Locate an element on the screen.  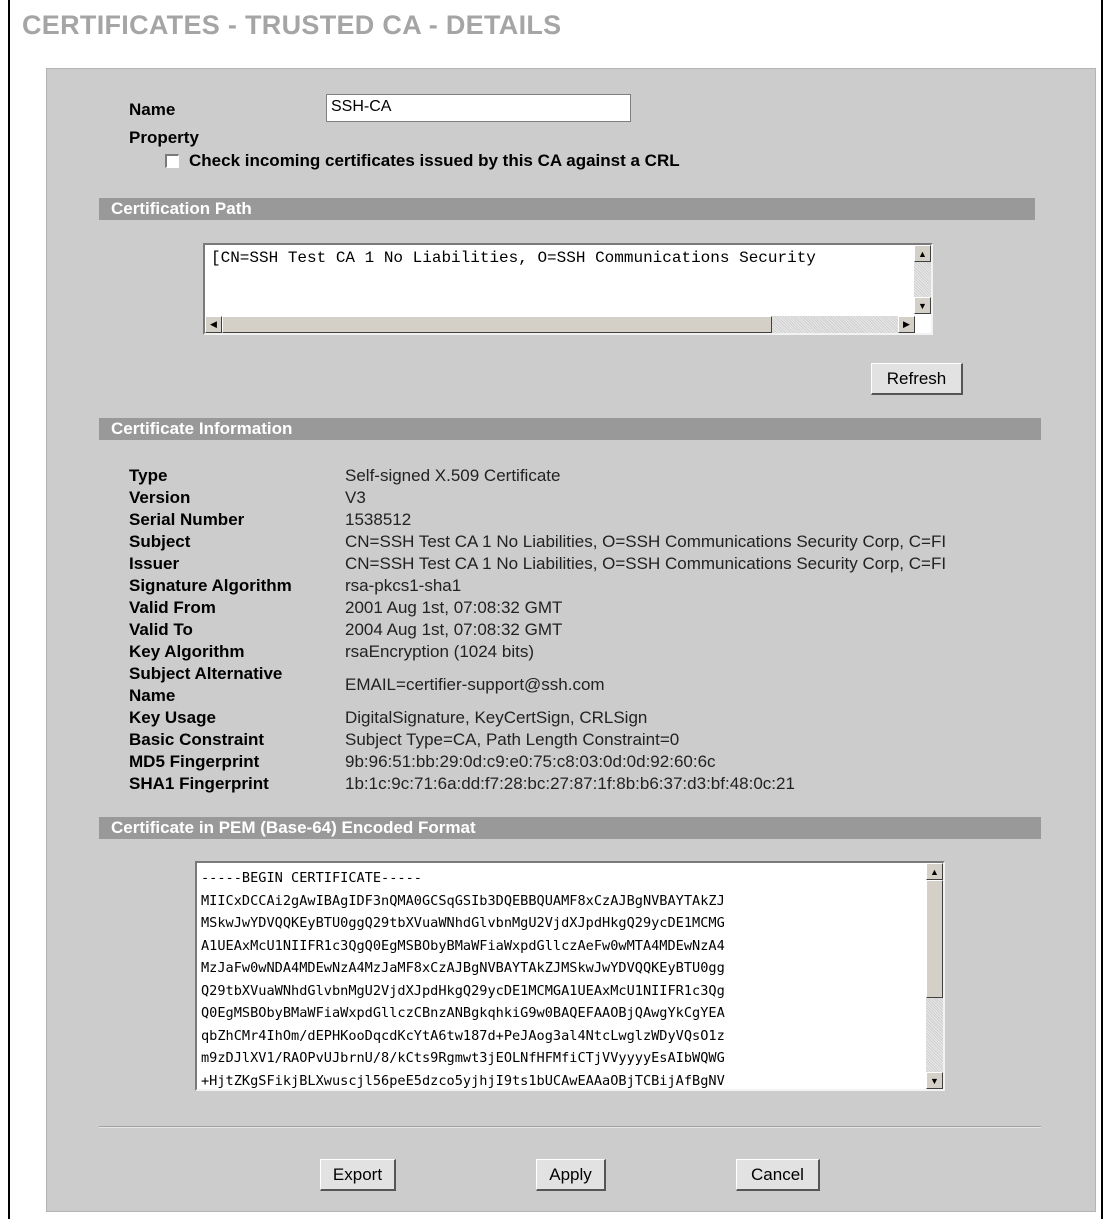
vertical-scroll-track is located at coordinates (922, 279).